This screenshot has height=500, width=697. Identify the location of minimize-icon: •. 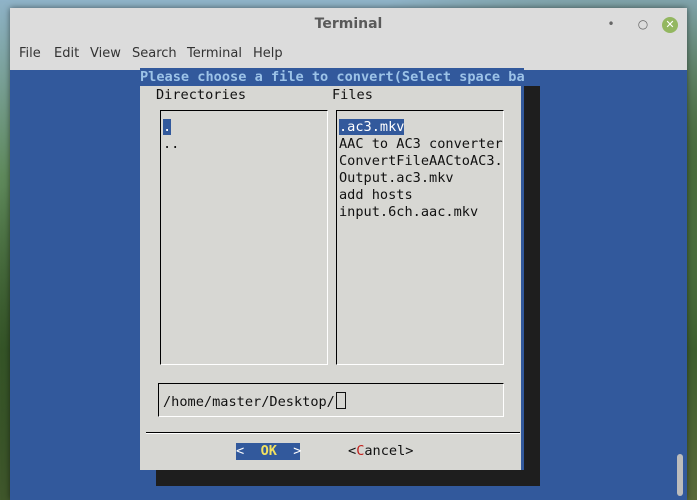
(611, 24).